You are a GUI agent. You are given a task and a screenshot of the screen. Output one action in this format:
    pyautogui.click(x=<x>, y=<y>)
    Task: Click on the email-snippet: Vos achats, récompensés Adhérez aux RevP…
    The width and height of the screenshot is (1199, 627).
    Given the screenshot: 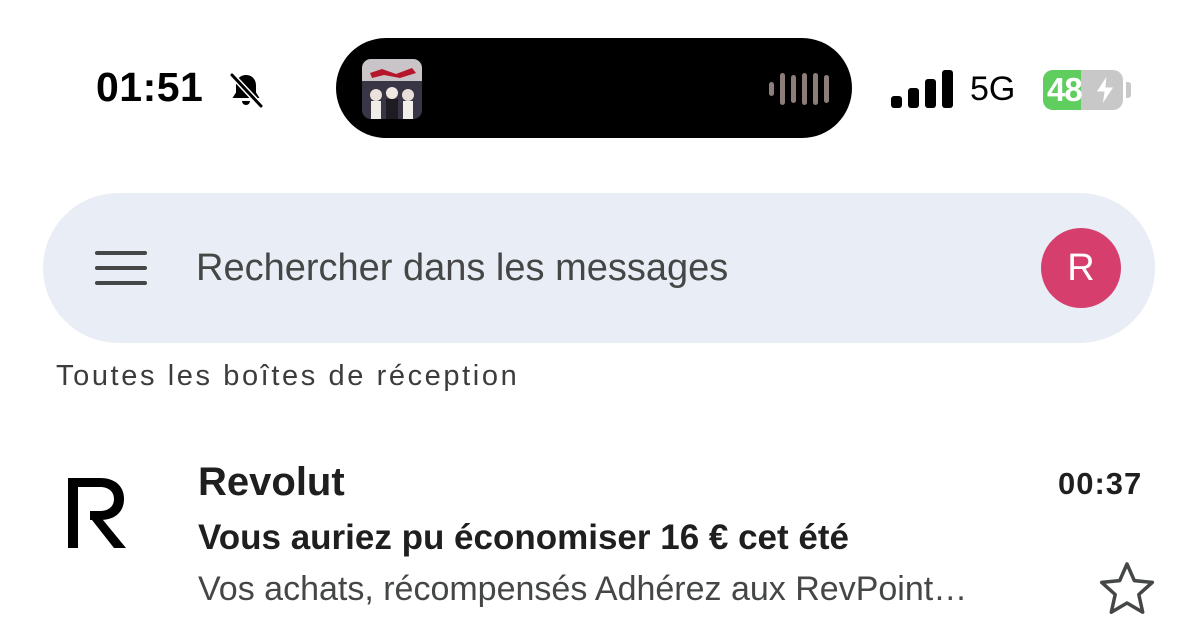 What is the action you would take?
    pyautogui.click(x=583, y=589)
    